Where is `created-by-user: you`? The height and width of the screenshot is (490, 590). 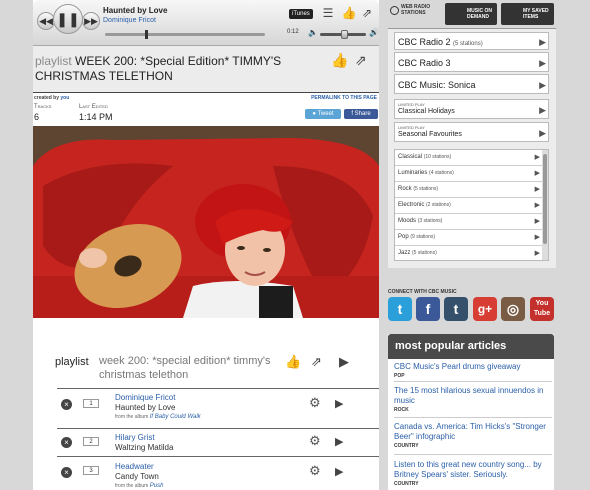
created-by-user: you is located at coordinates (64, 98).